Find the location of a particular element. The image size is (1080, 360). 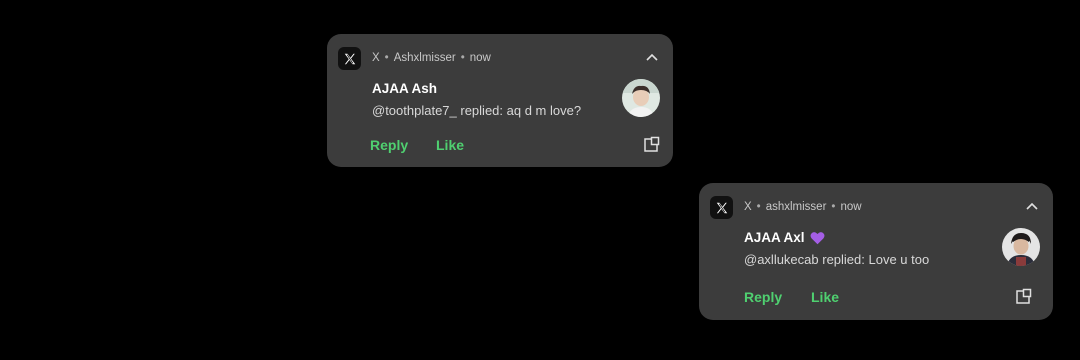

notification-title: AJAA Ash is located at coordinates (404, 88).